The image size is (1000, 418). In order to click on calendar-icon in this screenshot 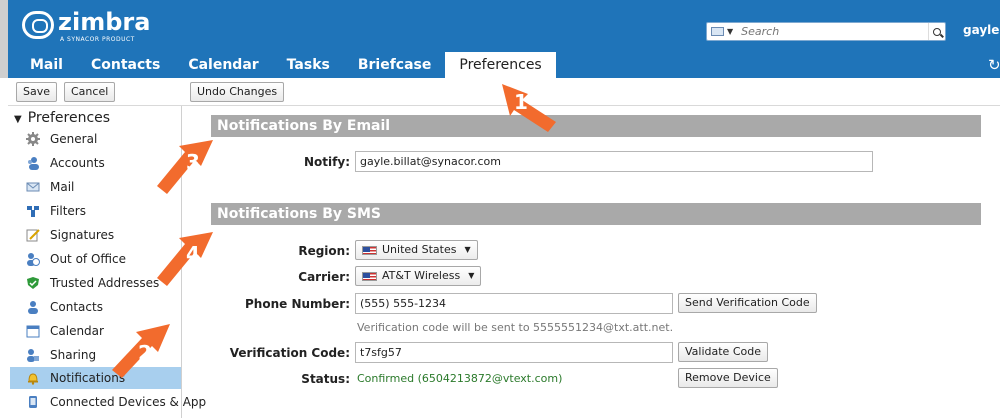, I will do `click(33, 331)`.